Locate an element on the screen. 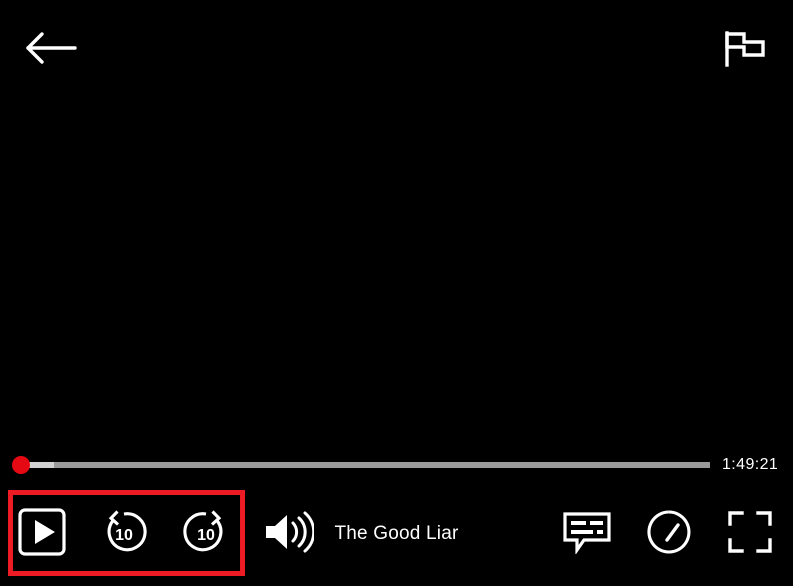 The height and width of the screenshot is (586, 793). flag-button is located at coordinates (745, 50).